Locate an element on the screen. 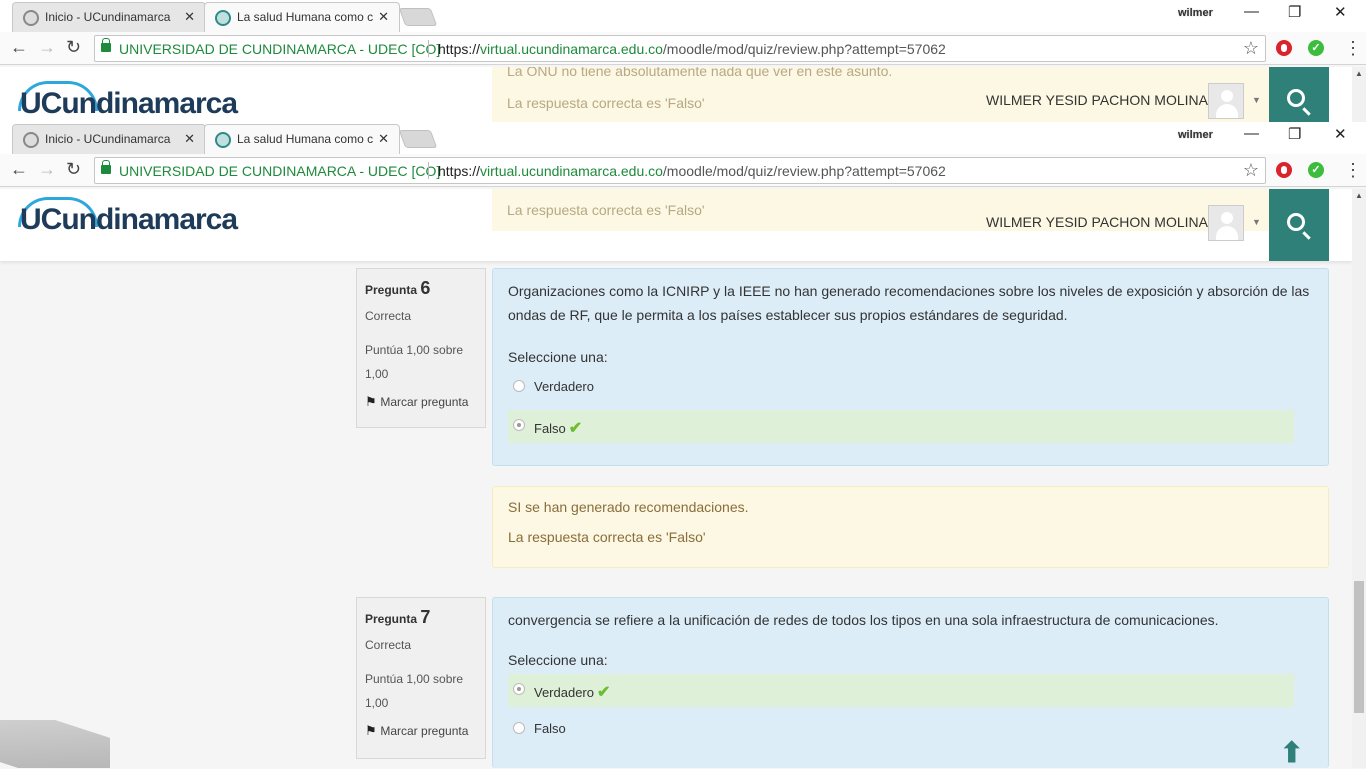 The width and height of the screenshot is (1366, 769). flag-label: Marcar pregunta is located at coordinates (424, 731).